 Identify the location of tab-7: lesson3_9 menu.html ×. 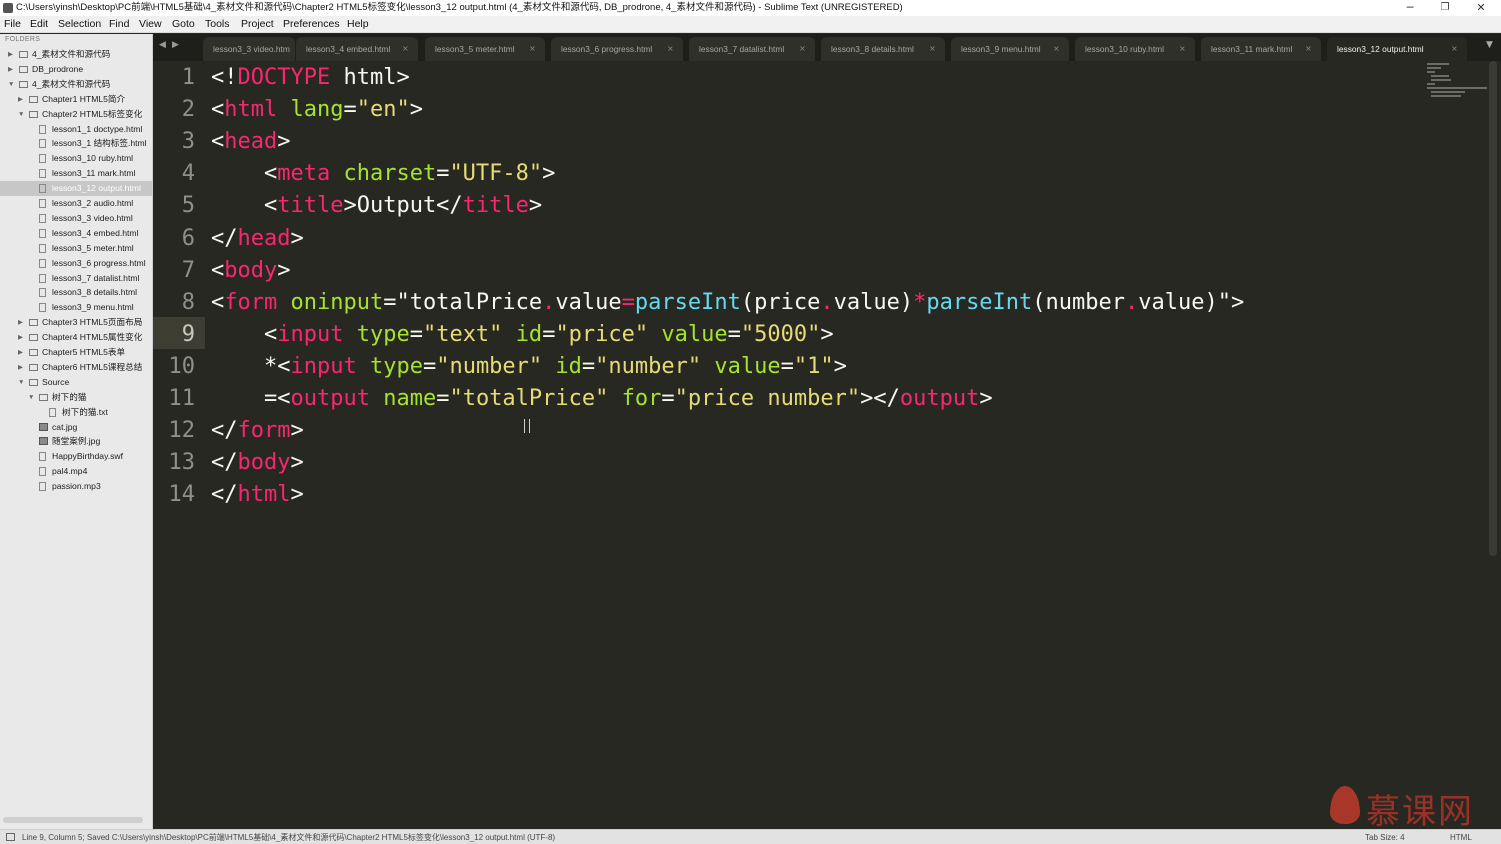
(1010, 49).